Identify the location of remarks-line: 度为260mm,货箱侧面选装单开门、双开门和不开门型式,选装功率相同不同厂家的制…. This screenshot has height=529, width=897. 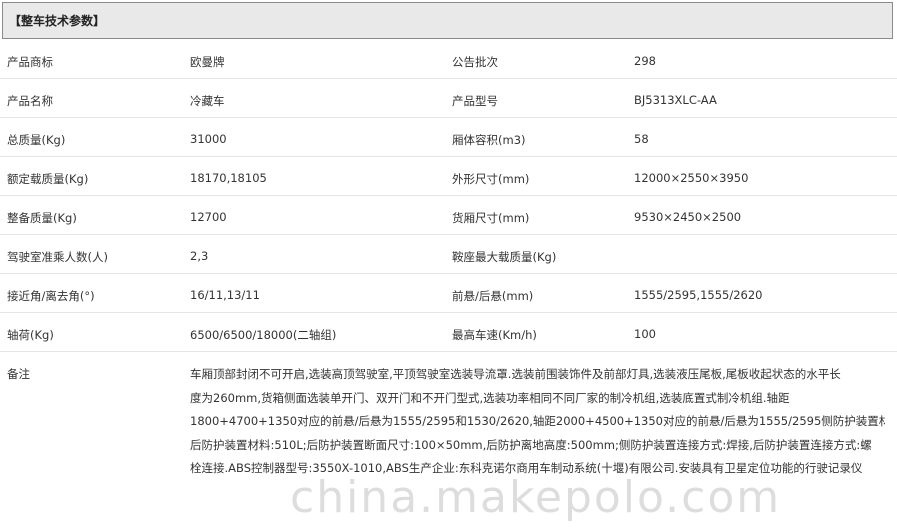
(490, 397).